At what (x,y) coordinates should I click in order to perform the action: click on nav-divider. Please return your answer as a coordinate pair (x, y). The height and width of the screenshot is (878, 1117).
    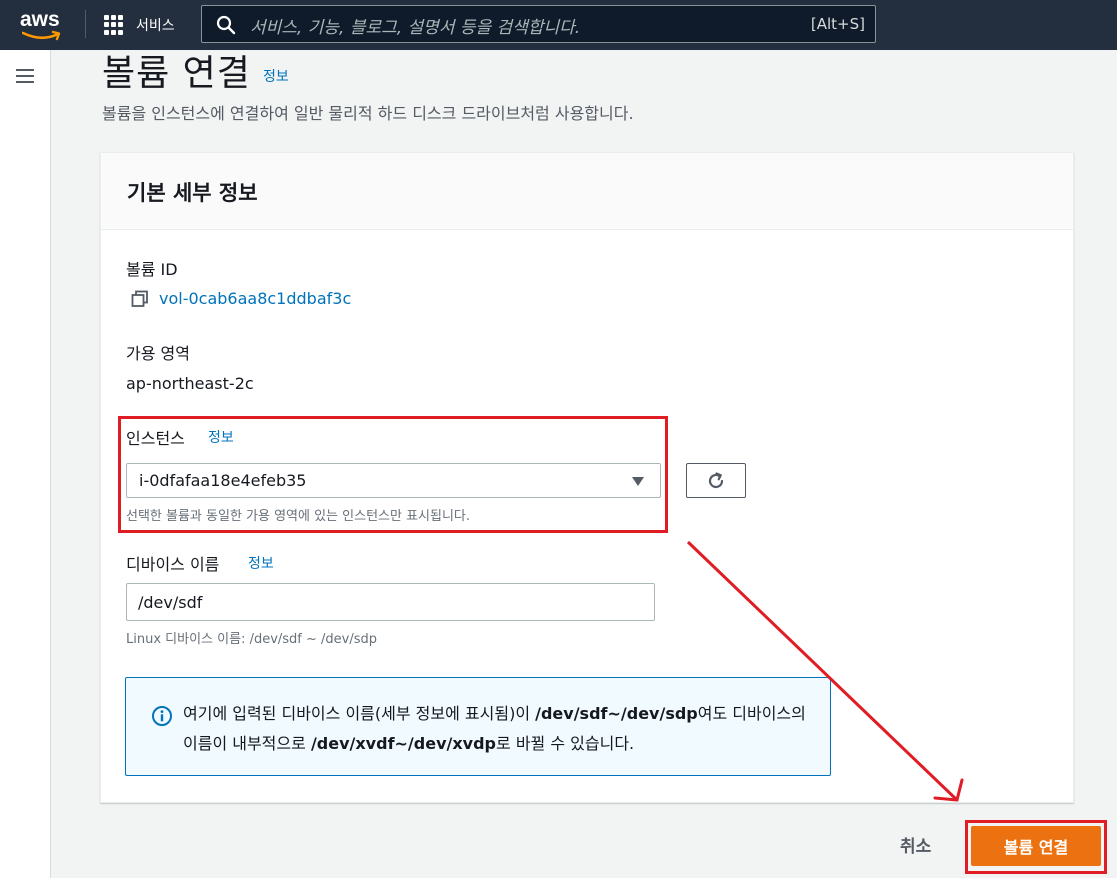
    Looking at the image, I should click on (85, 24).